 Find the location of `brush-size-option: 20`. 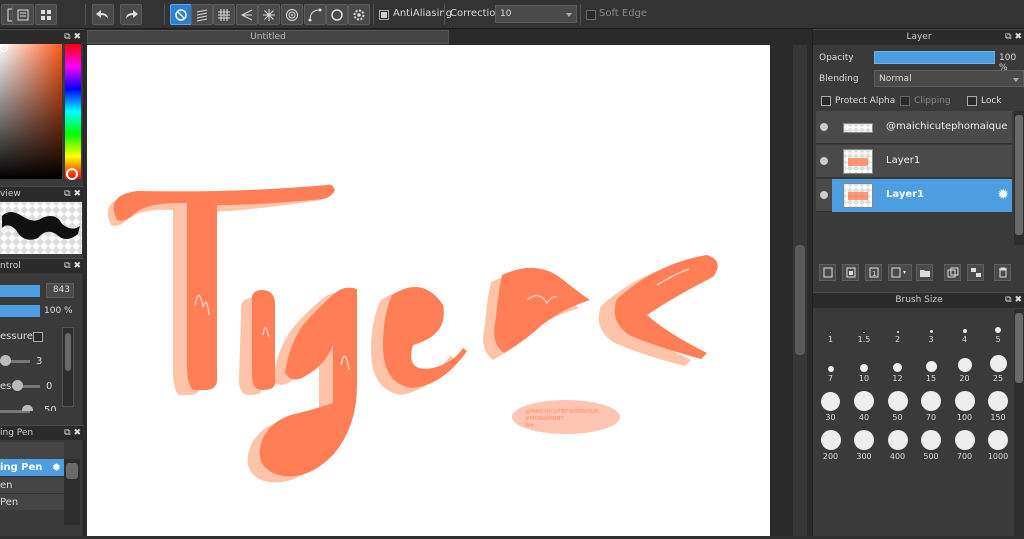

brush-size-option: 20 is located at coordinates (964, 367).